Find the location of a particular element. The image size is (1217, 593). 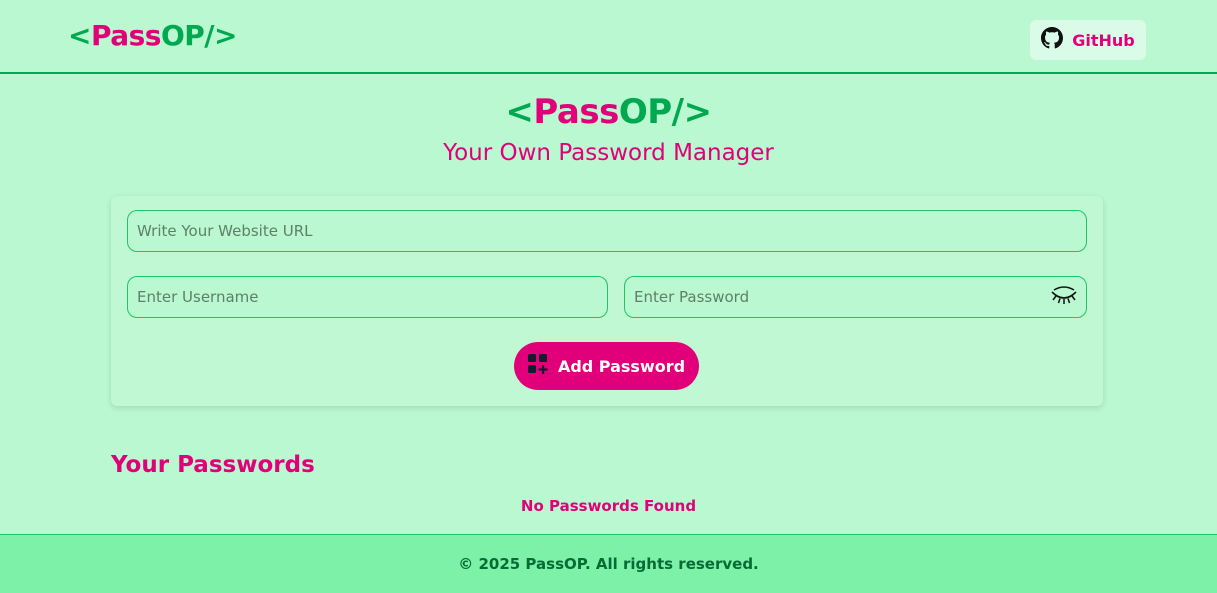

add-password-button: Add Password is located at coordinates (606, 366).